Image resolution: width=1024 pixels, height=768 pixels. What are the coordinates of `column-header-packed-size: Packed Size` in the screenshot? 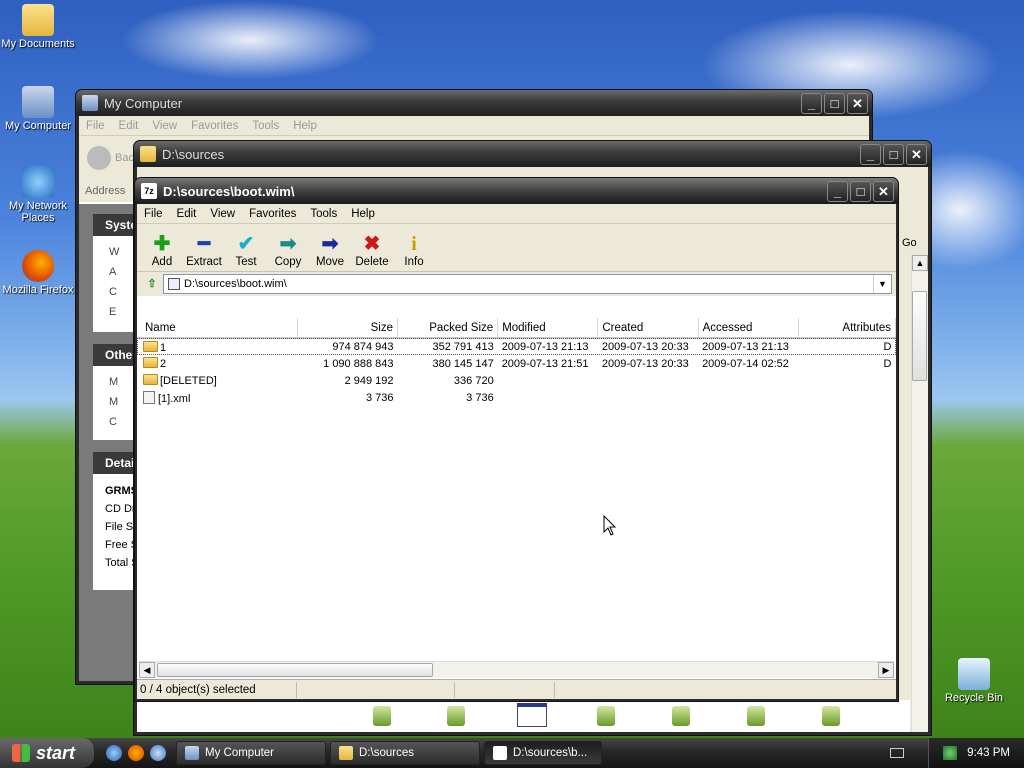 It's located at (448, 328).